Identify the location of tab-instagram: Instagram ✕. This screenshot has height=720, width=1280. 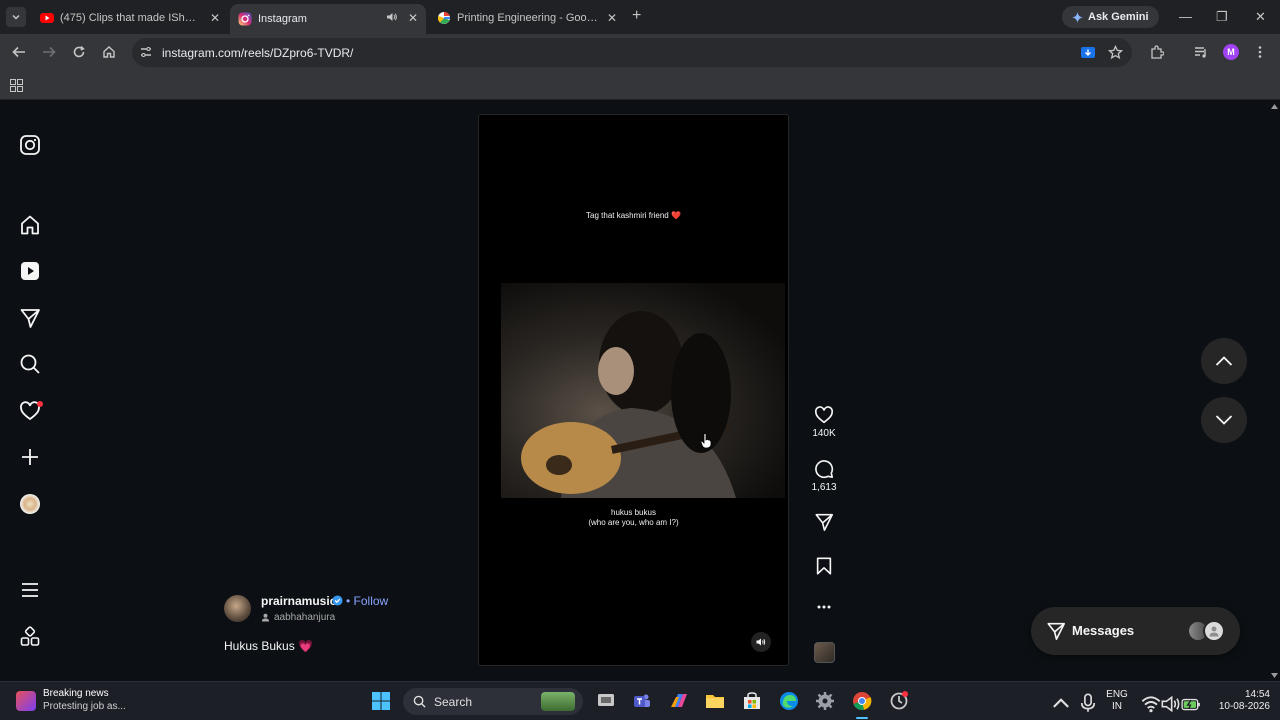
(328, 19).